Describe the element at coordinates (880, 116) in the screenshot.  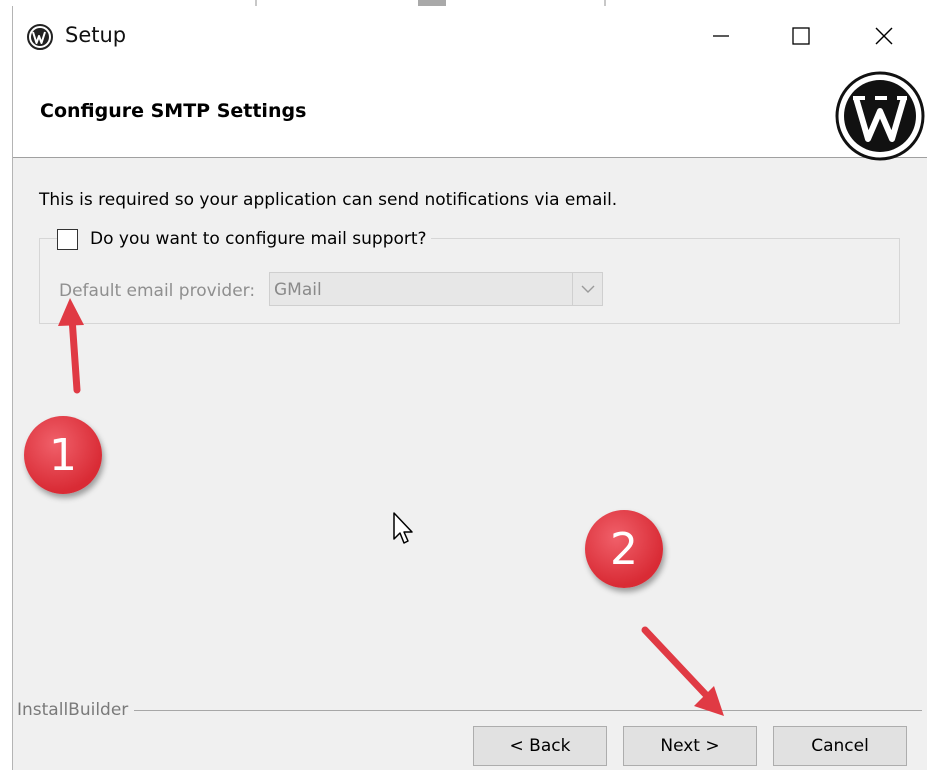
I see `wordpress-logo` at that location.